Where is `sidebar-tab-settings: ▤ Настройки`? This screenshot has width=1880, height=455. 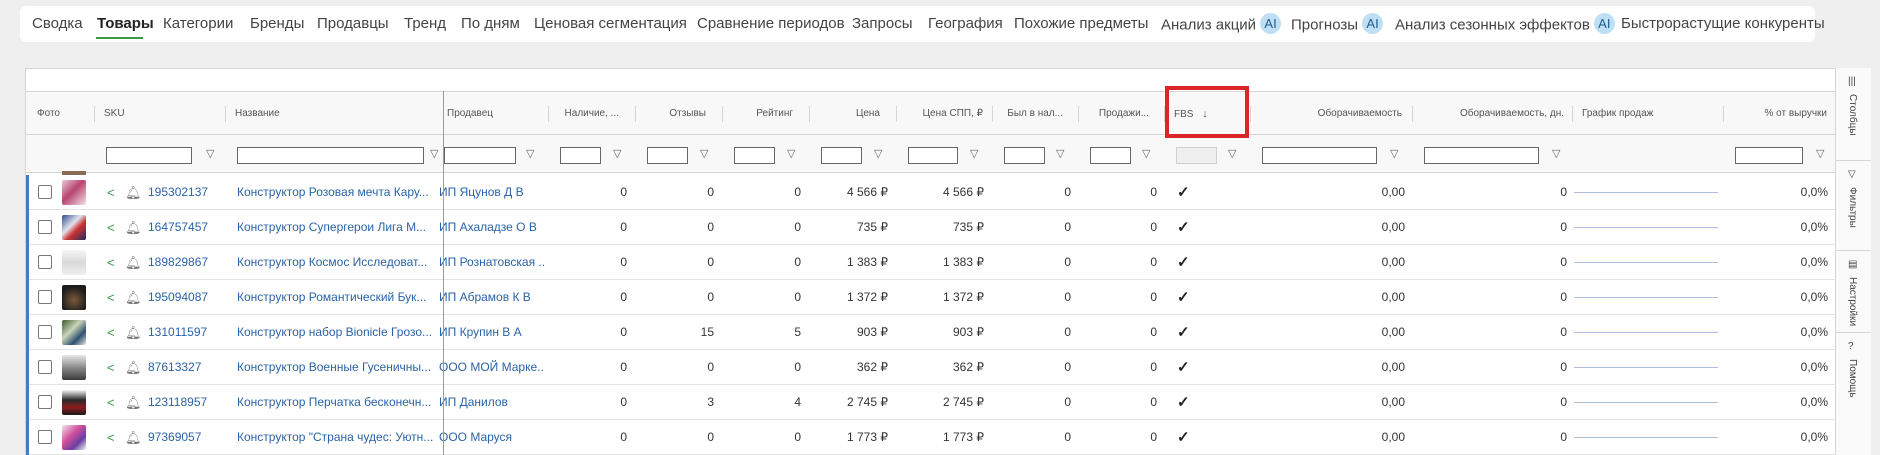 sidebar-tab-settings: ▤ Настройки is located at coordinates (1853, 292).